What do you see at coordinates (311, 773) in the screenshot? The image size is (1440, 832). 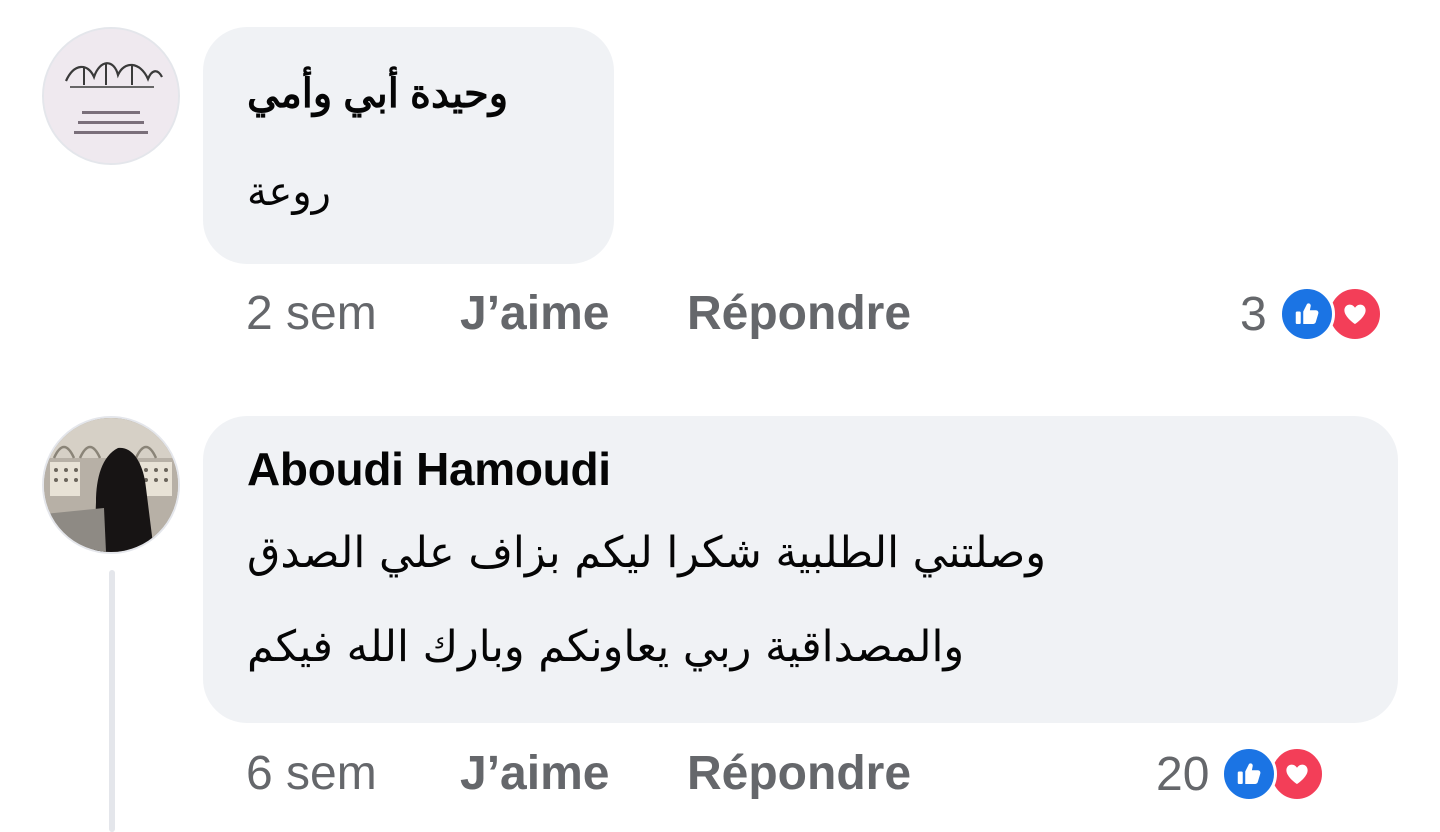 I see `comment-timestamp: 6 sem` at bounding box center [311, 773].